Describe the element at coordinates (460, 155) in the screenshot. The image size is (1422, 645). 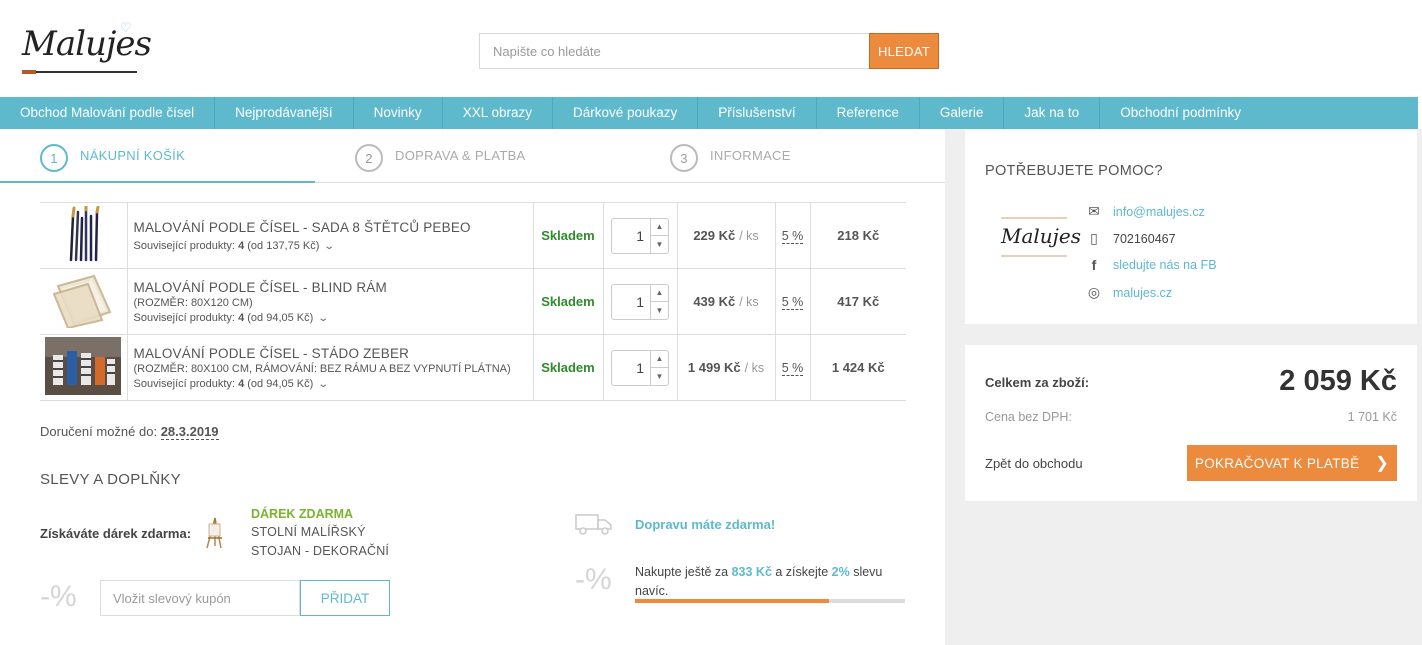
I see `step-label: DOPRAVA & PLATBA` at that location.